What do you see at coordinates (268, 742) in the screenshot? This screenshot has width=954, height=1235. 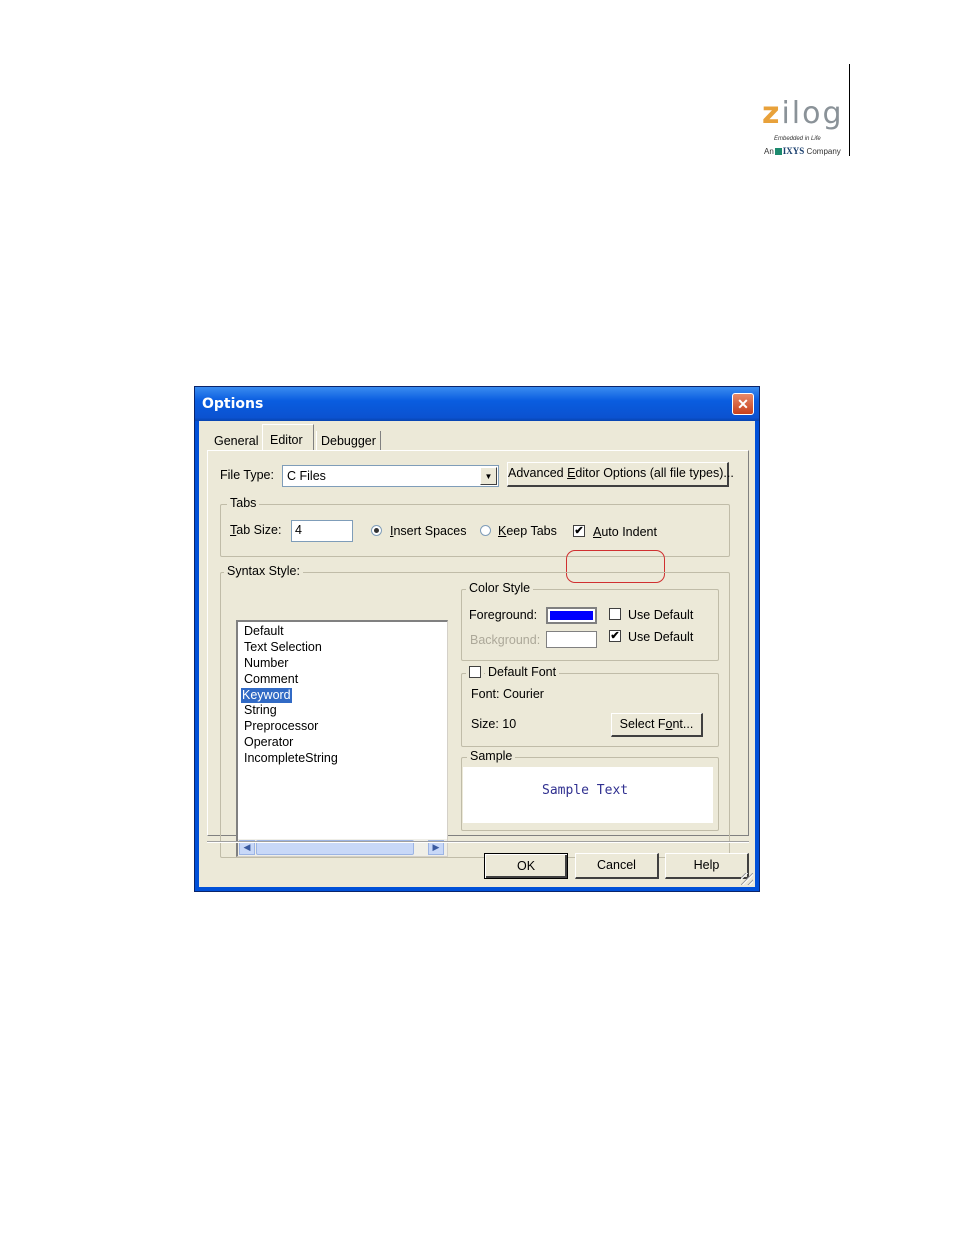 I see `list-item-operator: Operator` at bounding box center [268, 742].